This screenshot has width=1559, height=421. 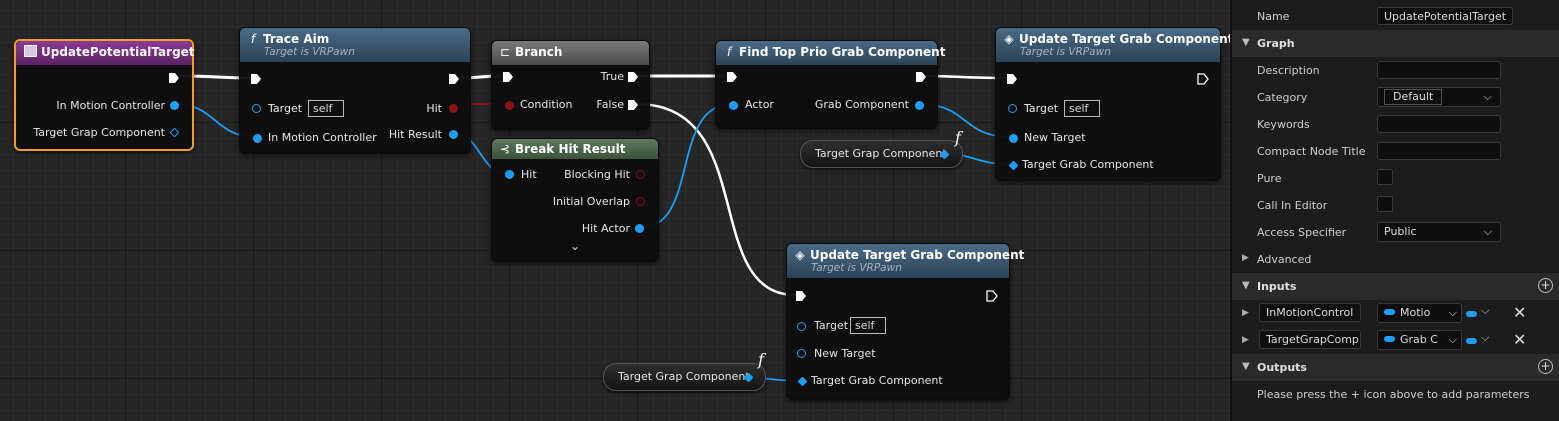 I want to click on input-type-value: Motio, so click(x=1415, y=312).